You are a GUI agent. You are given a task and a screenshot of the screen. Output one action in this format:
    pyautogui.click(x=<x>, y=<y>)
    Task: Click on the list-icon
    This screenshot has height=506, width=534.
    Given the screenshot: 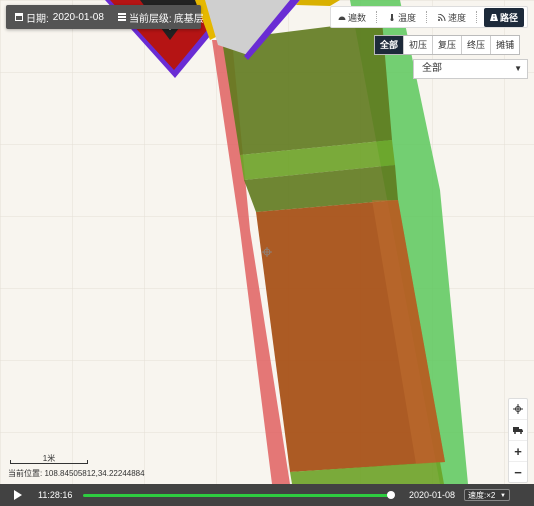 What is the action you would take?
    pyautogui.click(x=121, y=17)
    